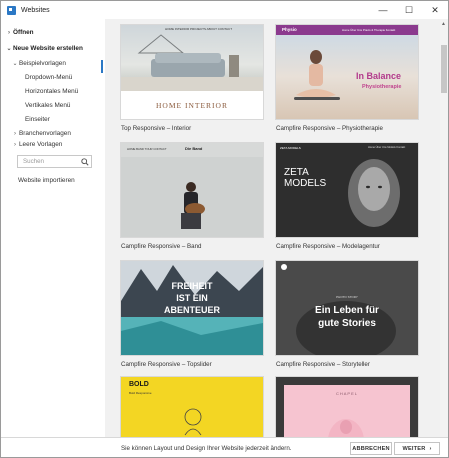 The width and height of the screenshot is (449, 458). What do you see at coordinates (42, 63) in the screenshot?
I see `tree-item-label: Beispielvorlagen` at bounding box center [42, 63].